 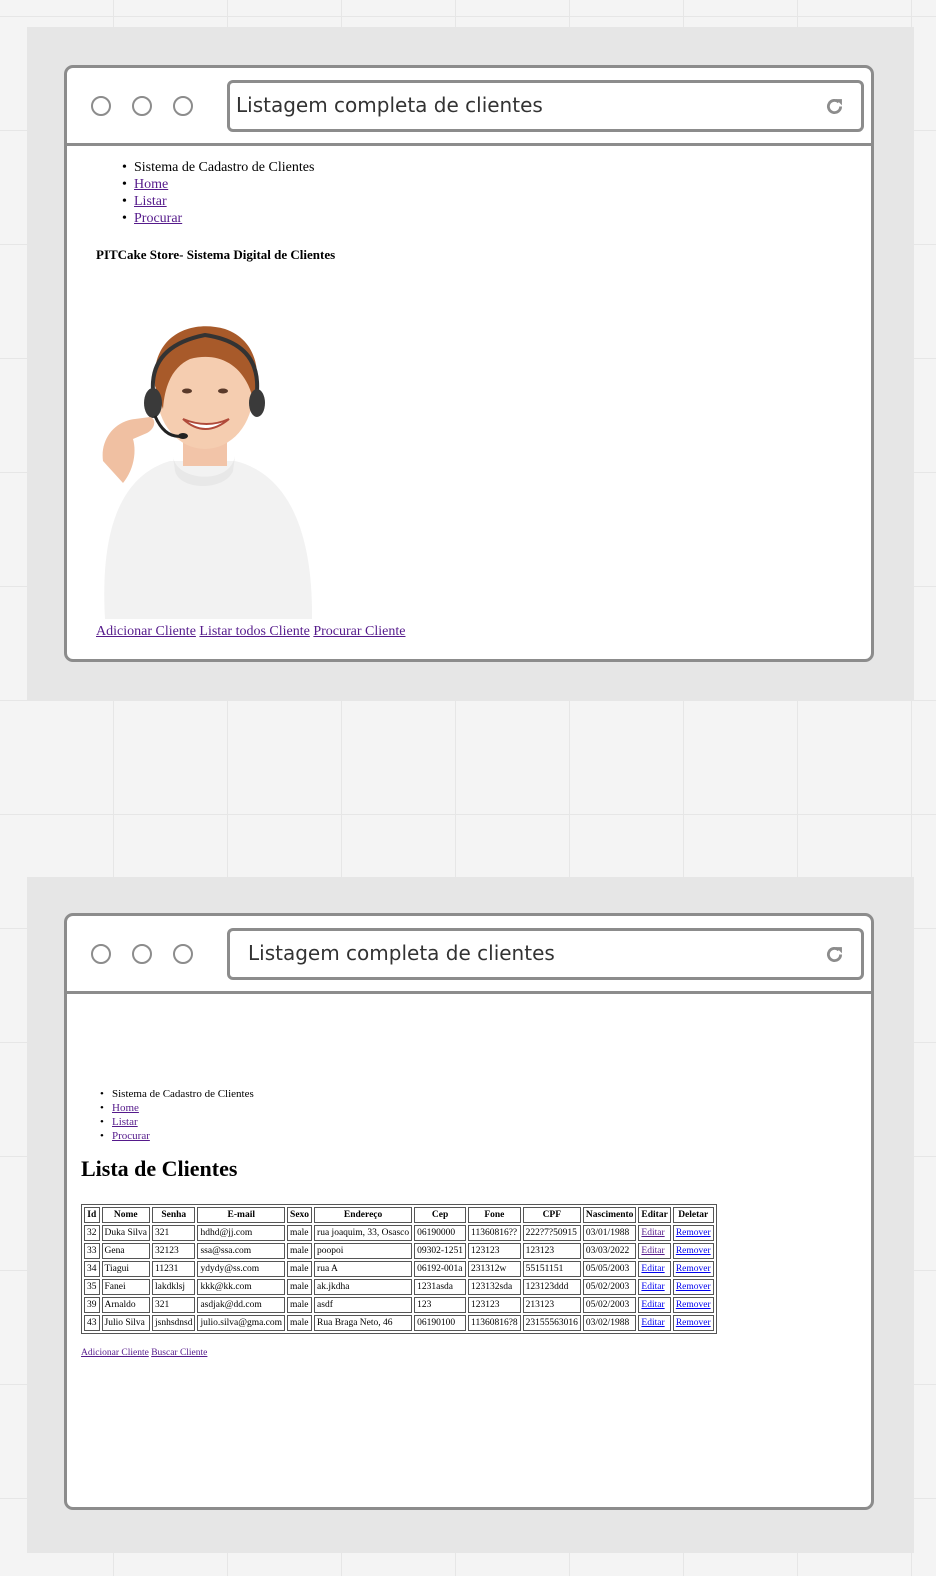 I want to click on table-cell: 11360816??, so click(x=494, y=1233).